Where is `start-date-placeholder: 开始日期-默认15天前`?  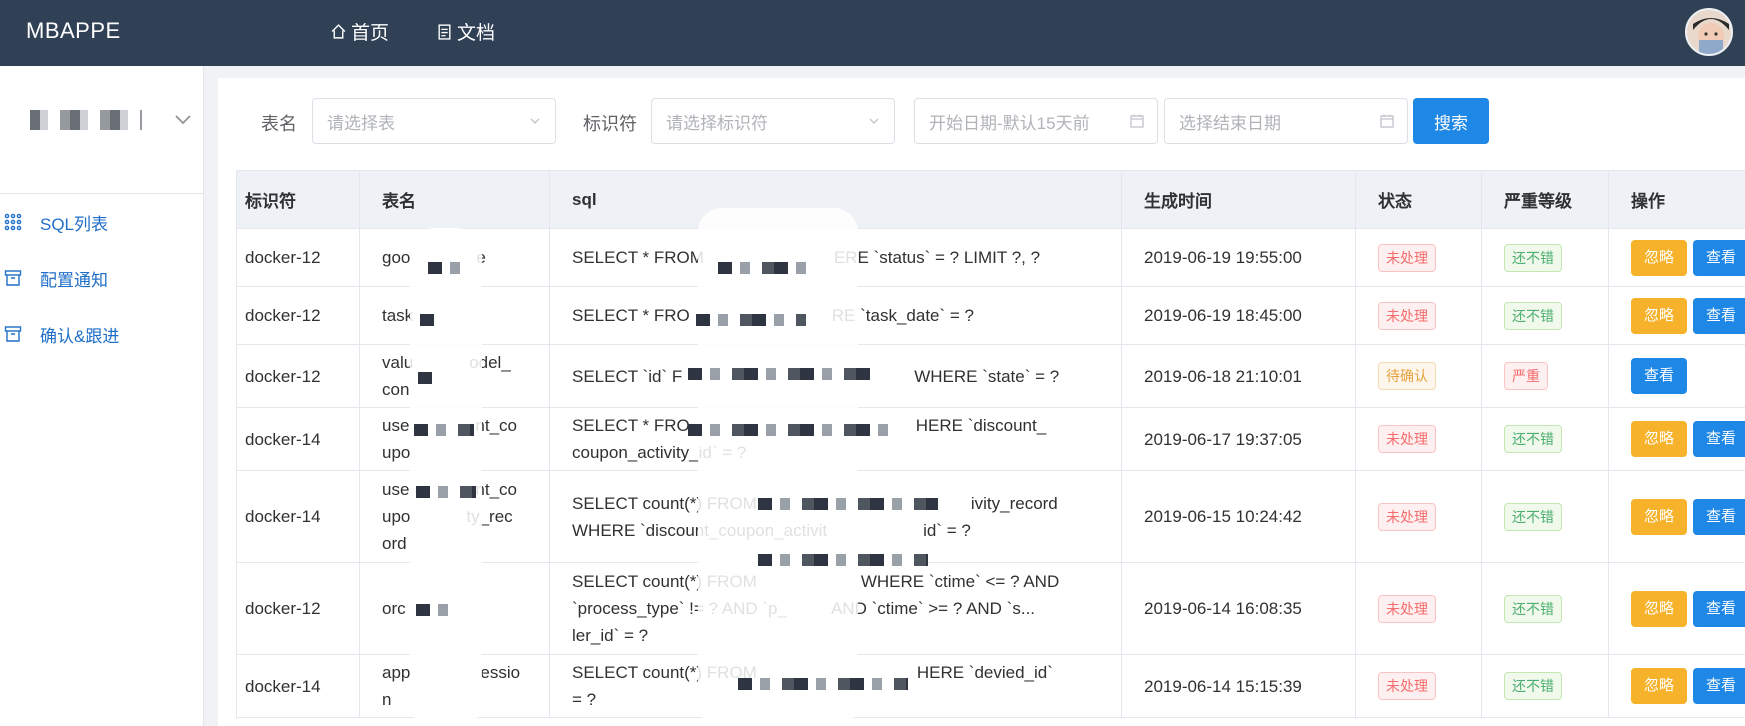 start-date-placeholder: 开始日期-默认15天前 is located at coordinates (1009, 123).